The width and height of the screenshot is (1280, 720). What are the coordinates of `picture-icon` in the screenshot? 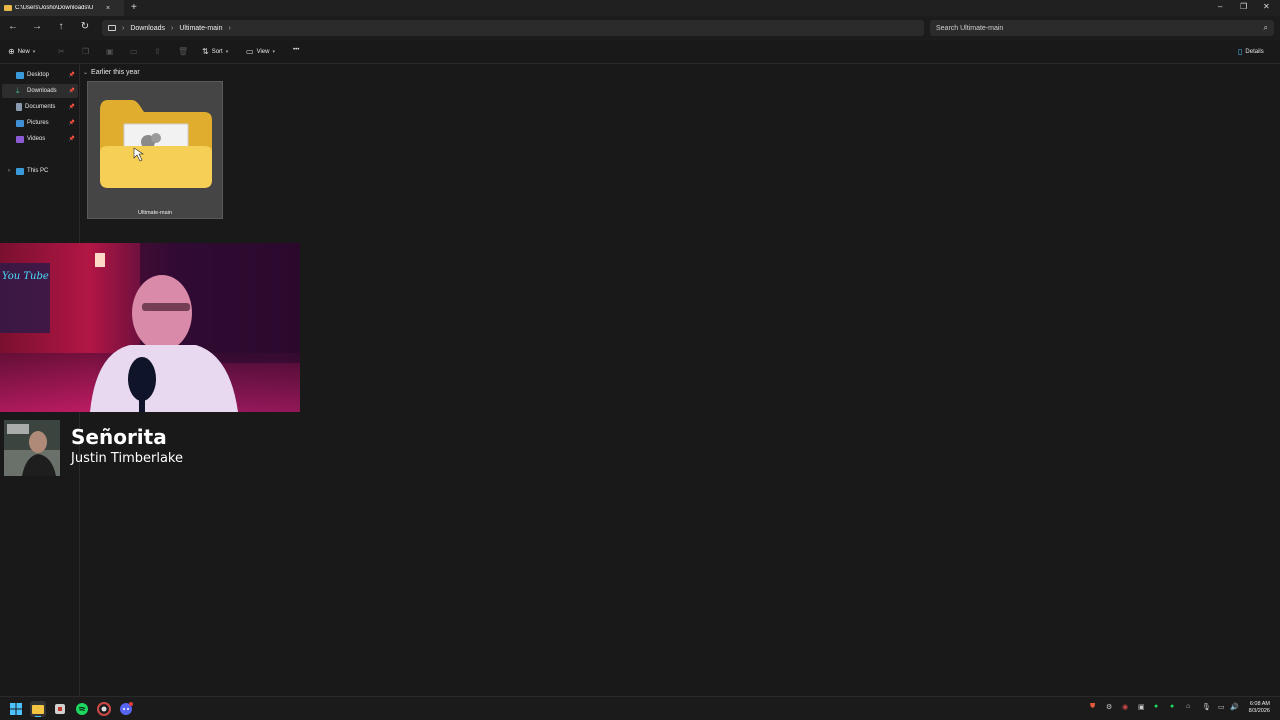 It's located at (20, 123).